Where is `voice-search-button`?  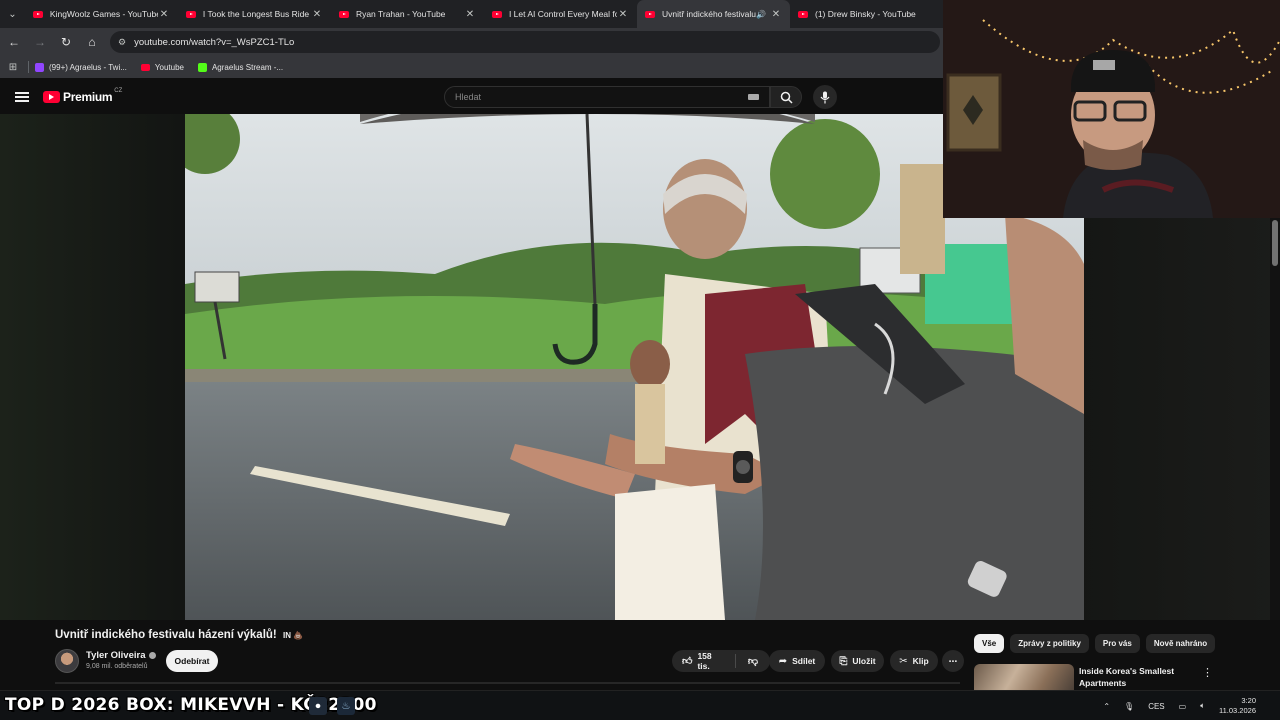
voice-search-button is located at coordinates (825, 97).